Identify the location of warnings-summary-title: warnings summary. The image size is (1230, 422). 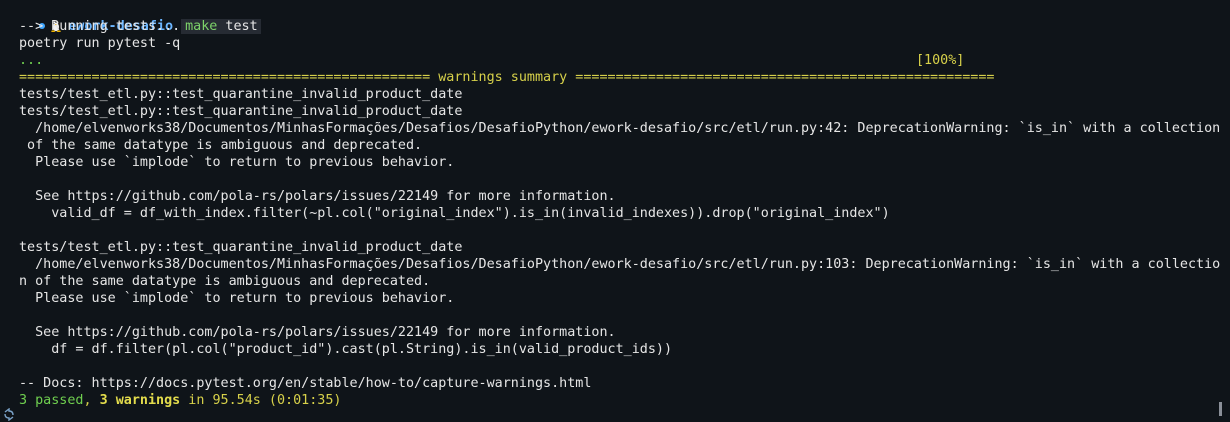
(503, 77).